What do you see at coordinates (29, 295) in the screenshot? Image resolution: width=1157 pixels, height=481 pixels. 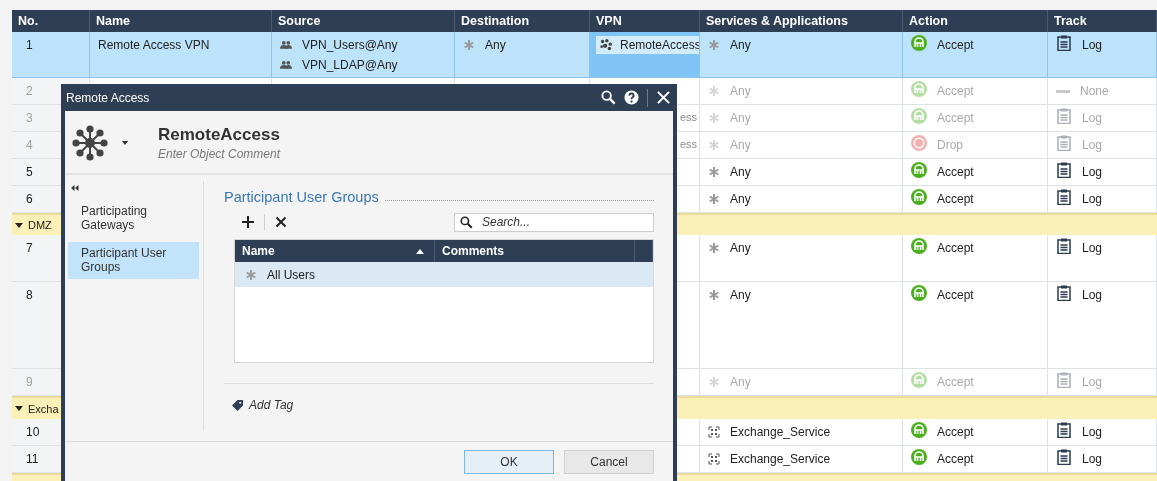 I see `rule-number: 8` at bounding box center [29, 295].